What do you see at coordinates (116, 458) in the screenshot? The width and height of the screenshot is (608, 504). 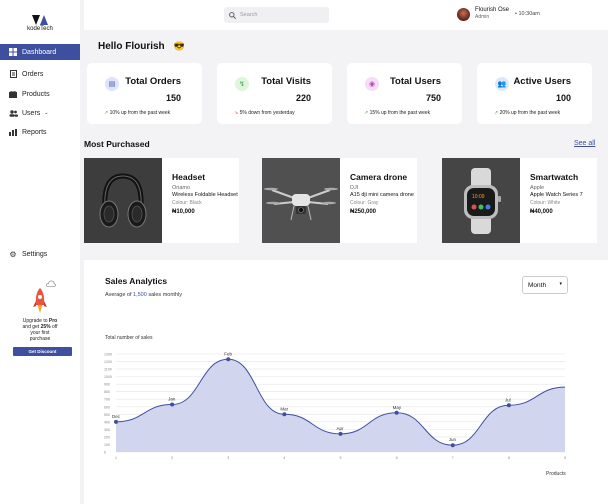 I see `x-tick-label: 1` at bounding box center [116, 458].